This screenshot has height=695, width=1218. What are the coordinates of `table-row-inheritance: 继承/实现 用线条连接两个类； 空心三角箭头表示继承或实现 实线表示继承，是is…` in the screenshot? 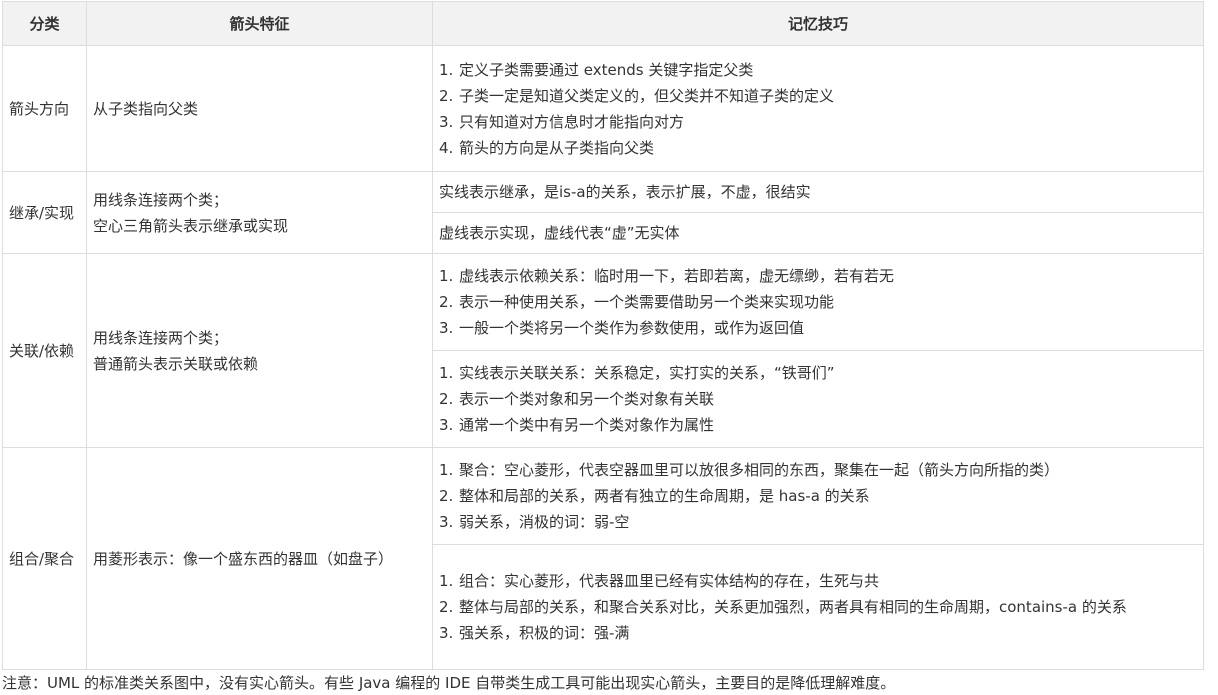 It's located at (603, 212).